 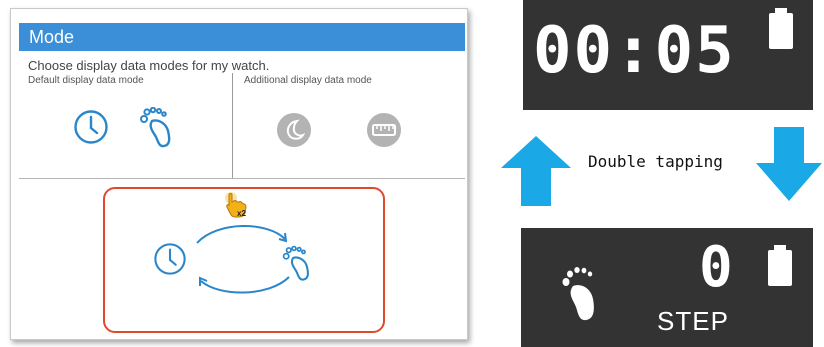 What do you see at coordinates (149, 65) in the screenshot?
I see `intro-text: Choose display data modes for my watch.` at bounding box center [149, 65].